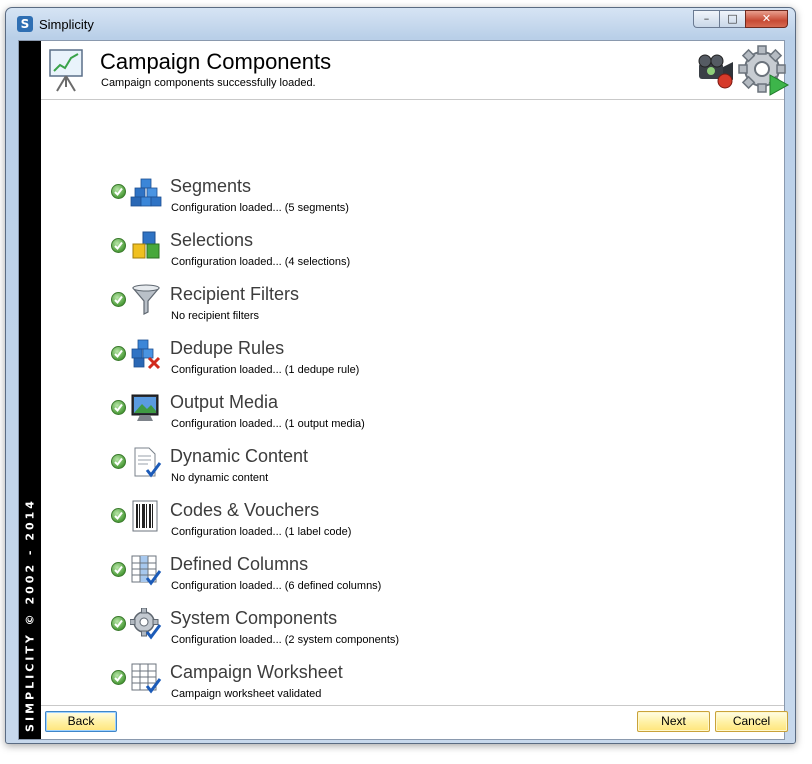  Describe the element at coordinates (361, 466) in the screenshot. I see `list-item: Dynamic Content No dynamic content` at that location.